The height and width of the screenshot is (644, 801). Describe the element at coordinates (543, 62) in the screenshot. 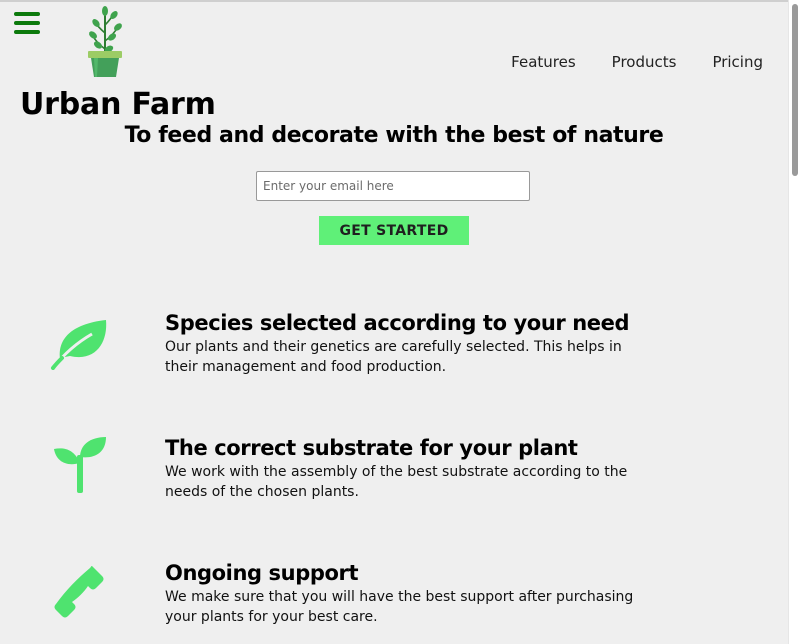

I see `nav-link-features: Features` at that location.